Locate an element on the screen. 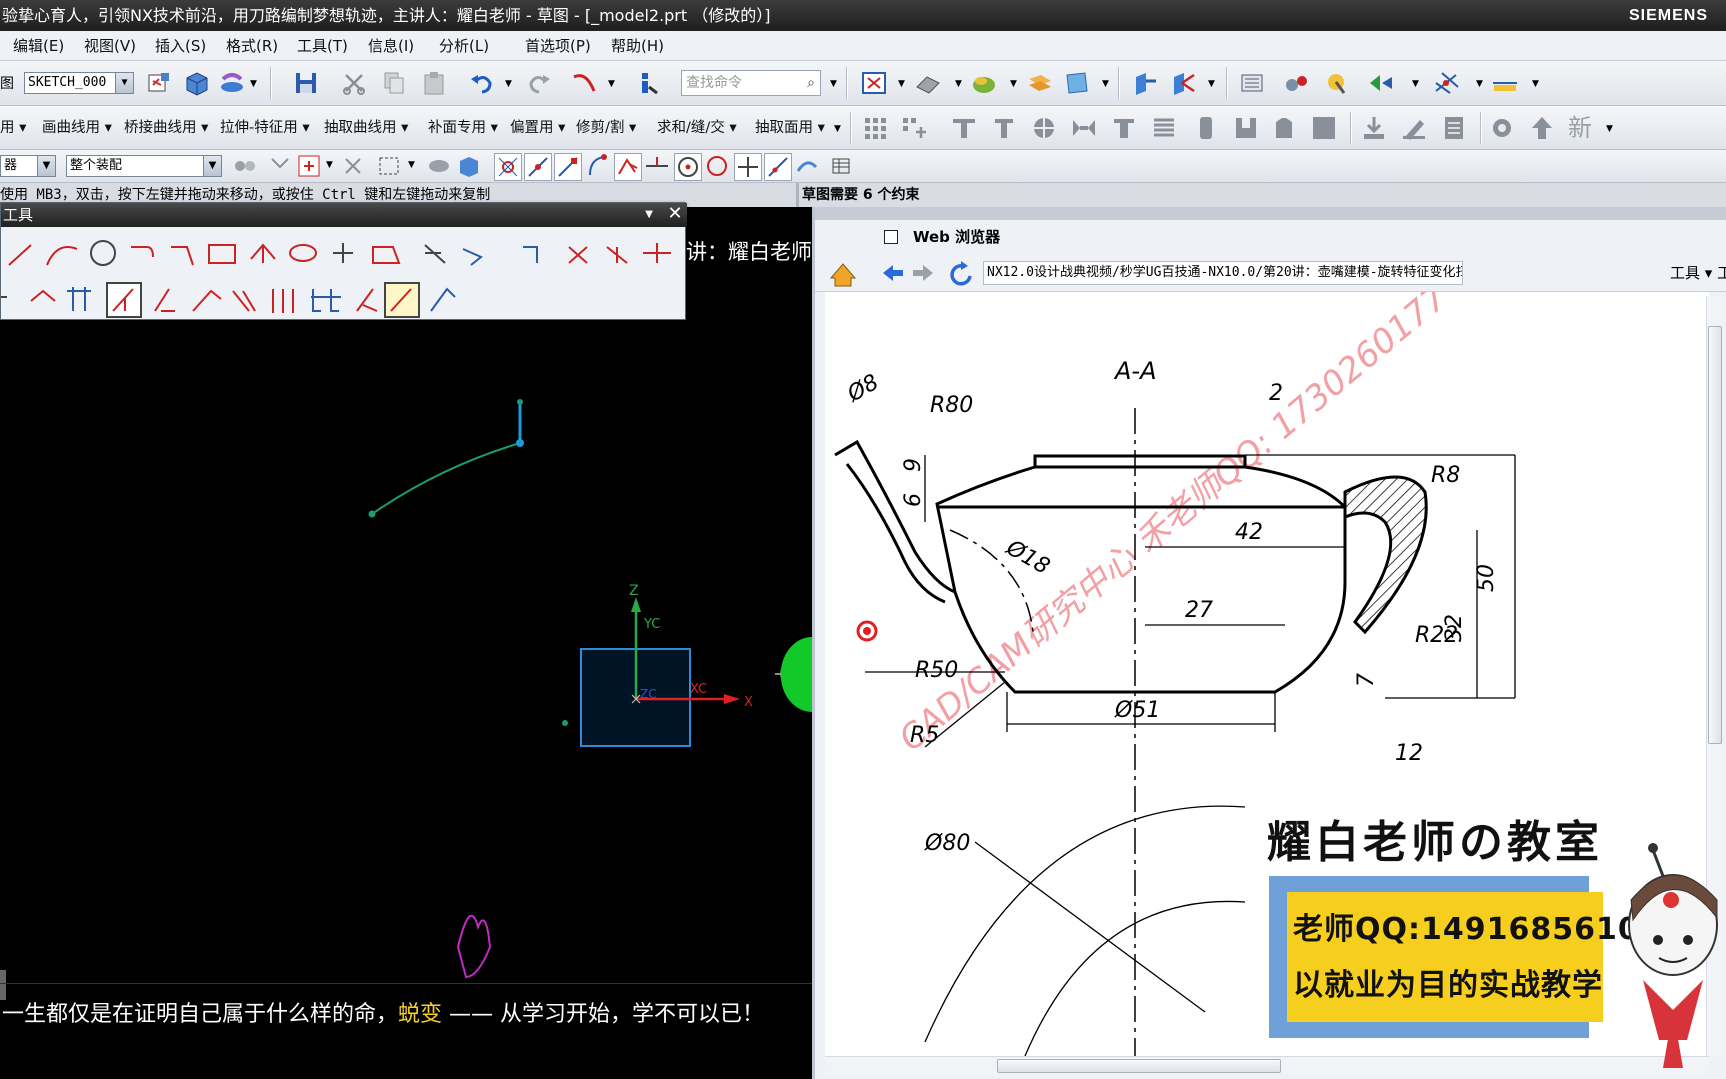 The image size is (1726, 1079). view-dropdown-icon: ▼ is located at coordinates (901, 84).